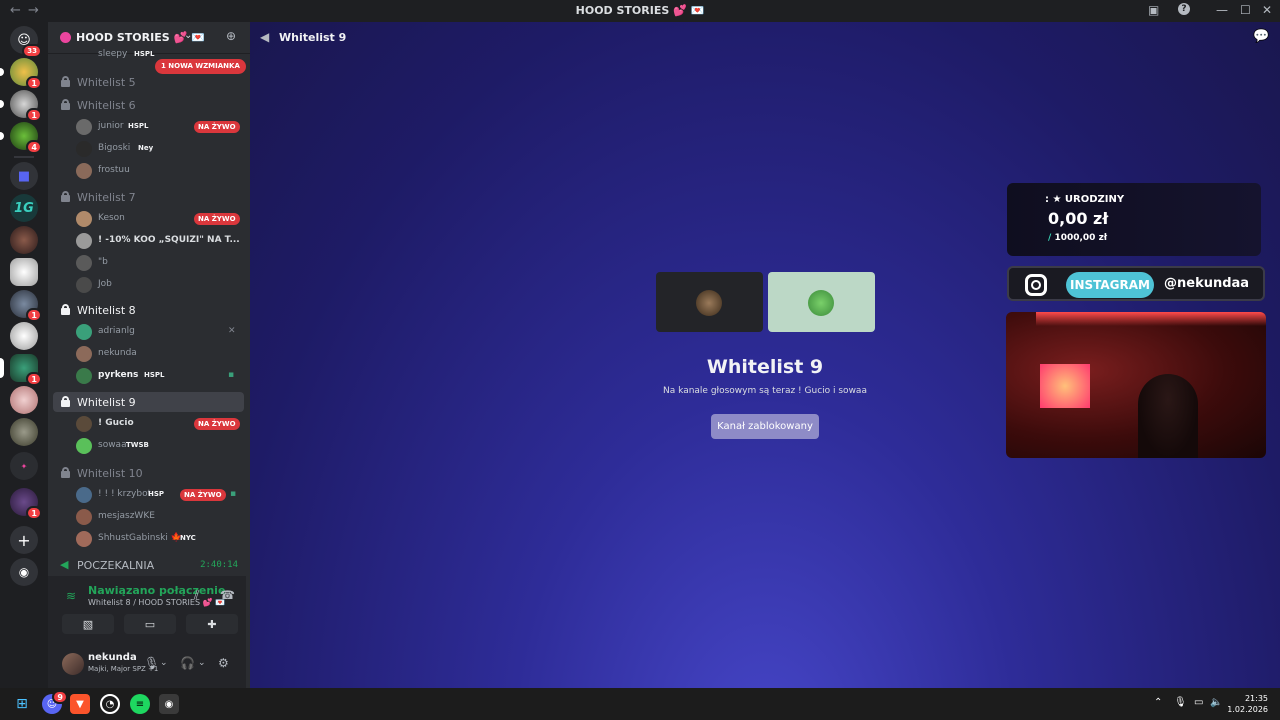 The image size is (1280, 720). I want to click on gear-icon: ⚙, so click(223, 663).